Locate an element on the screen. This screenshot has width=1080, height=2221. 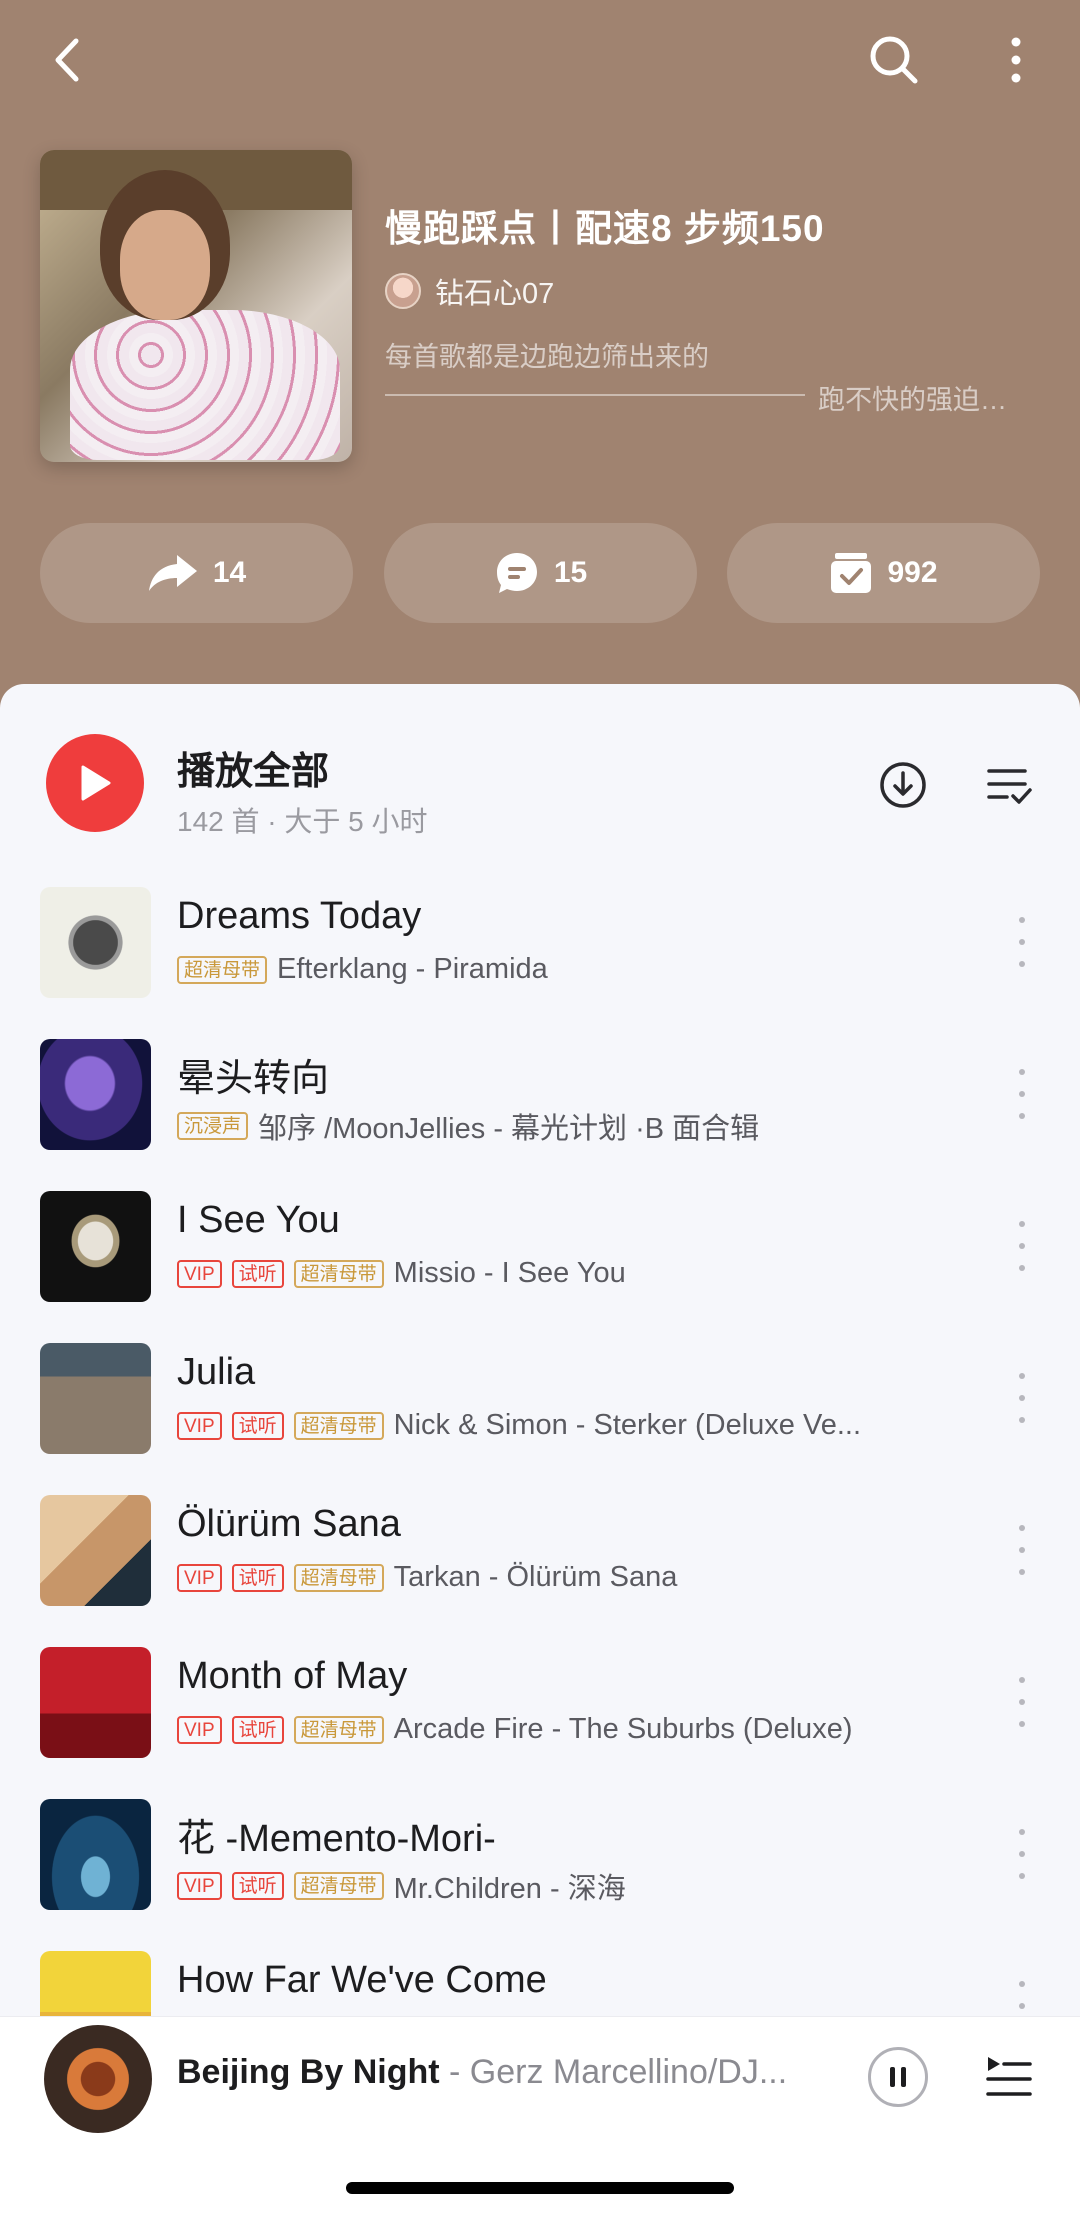
song-title: Dreams Today is located at coordinates (299, 916).